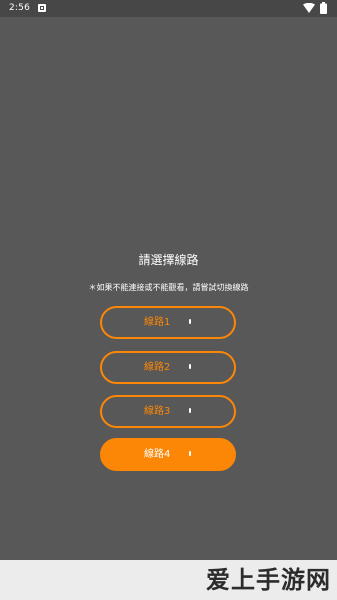  What do you see at coordinates (157, 322) in the screenshot?
I see `route-1-label: 線路1` at bounding box center [157, 322].